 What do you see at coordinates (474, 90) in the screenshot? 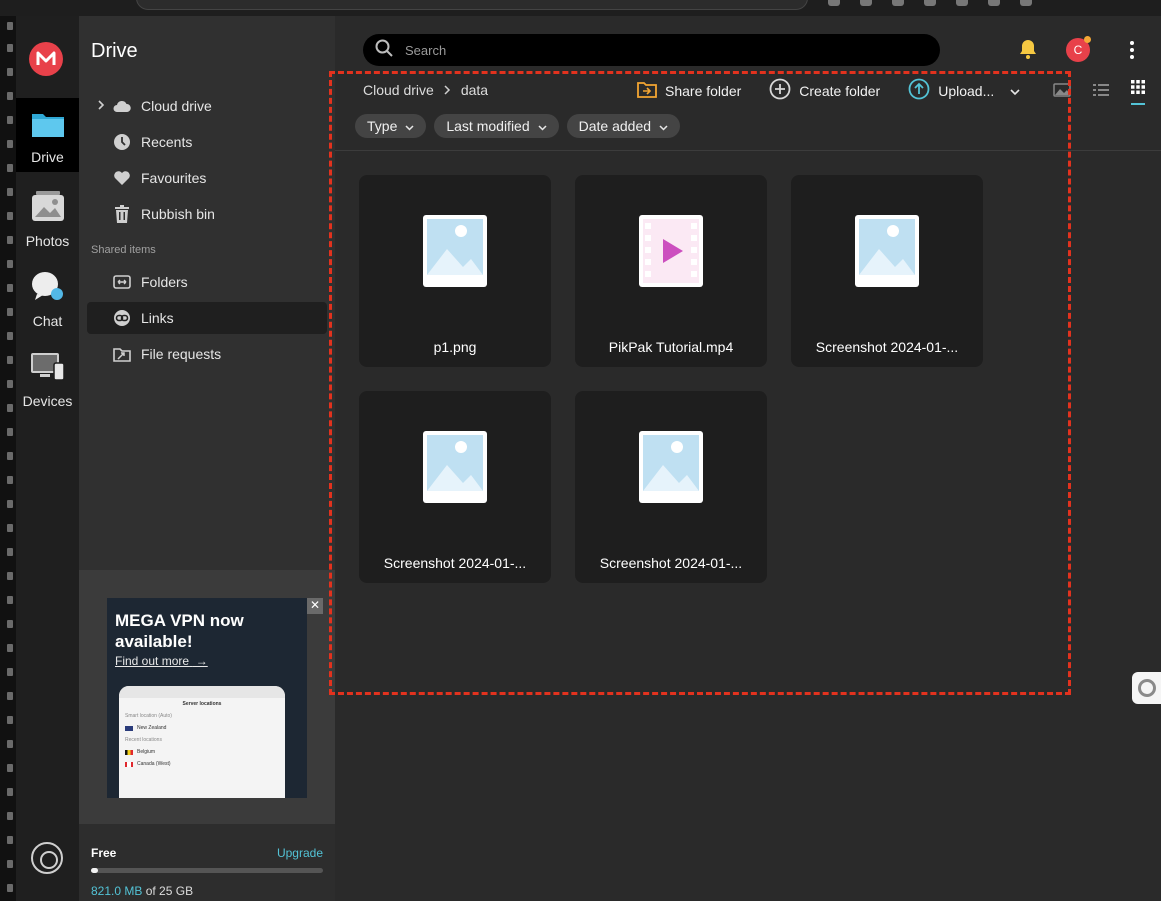
I see `breadcrumb-item: data` at bounding box center [474, 90].